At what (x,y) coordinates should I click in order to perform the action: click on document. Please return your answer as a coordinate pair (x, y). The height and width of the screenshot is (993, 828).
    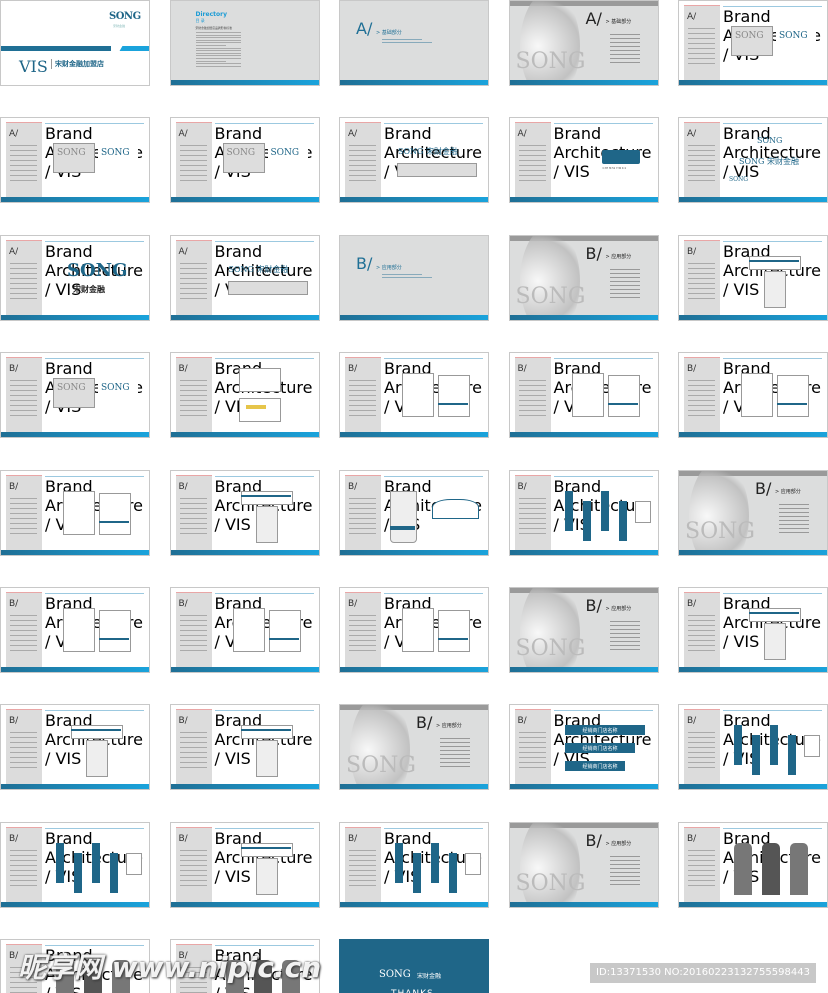
    Looking at the image, I should click on (79, 512).